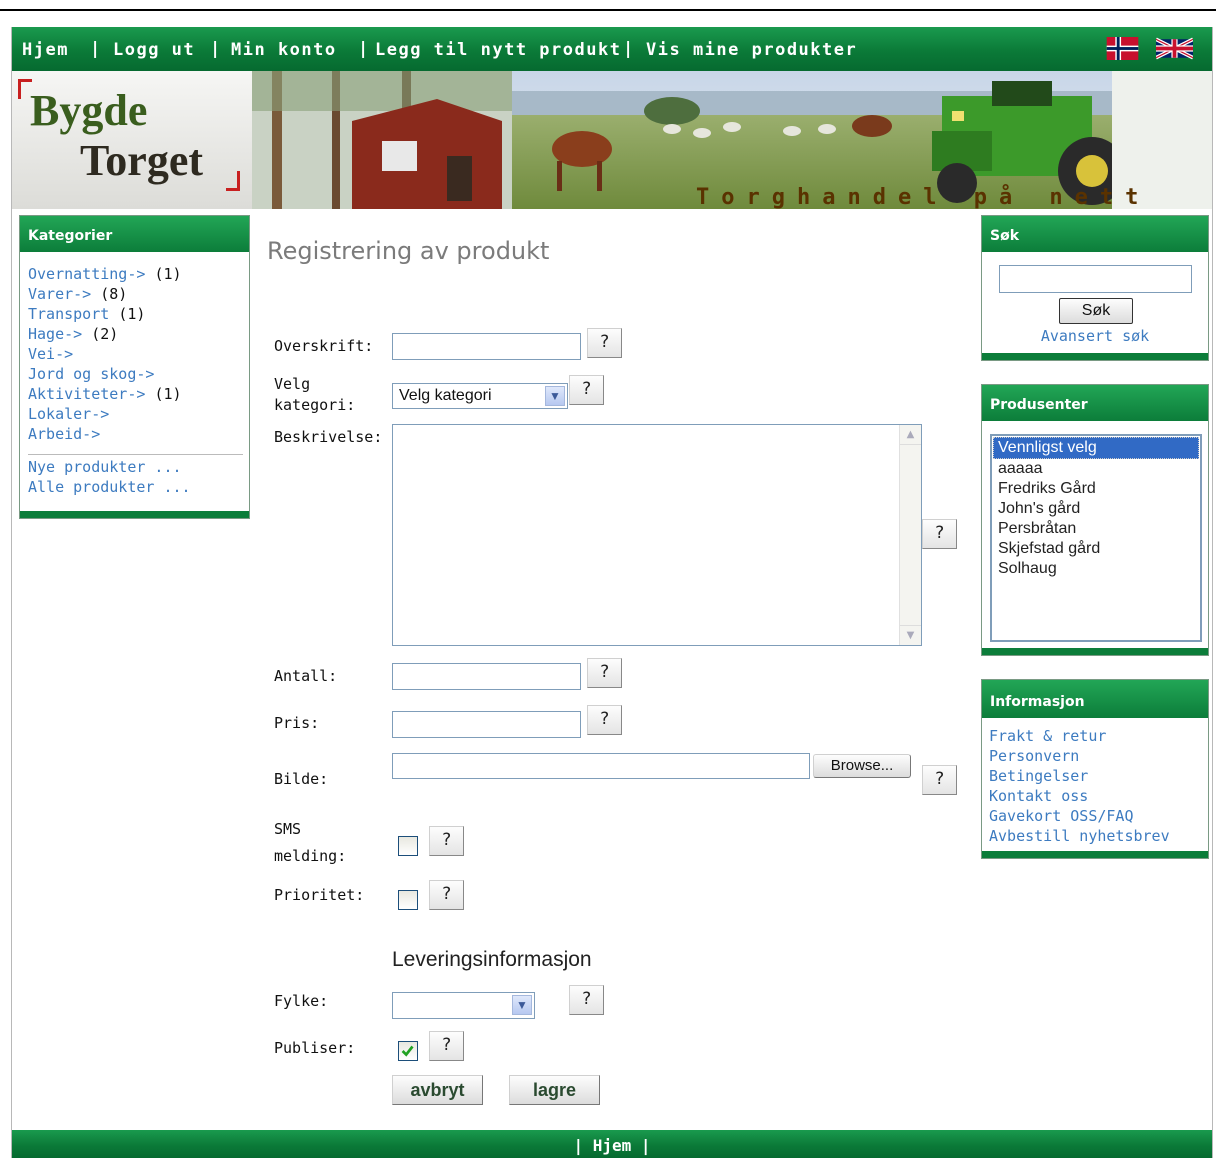  I want to click on publish-checkbox, so click(408, 1051).